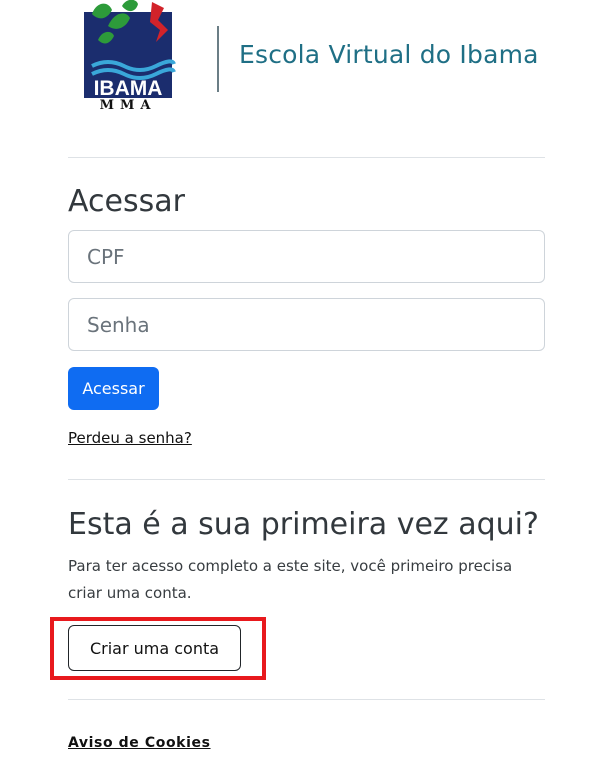 The image size is (609, 769). What do you see at coordinates (130, 50) in the screenshot?
I see `ibama-logo-icon: IBAMA` at bounding box center [130, 50].